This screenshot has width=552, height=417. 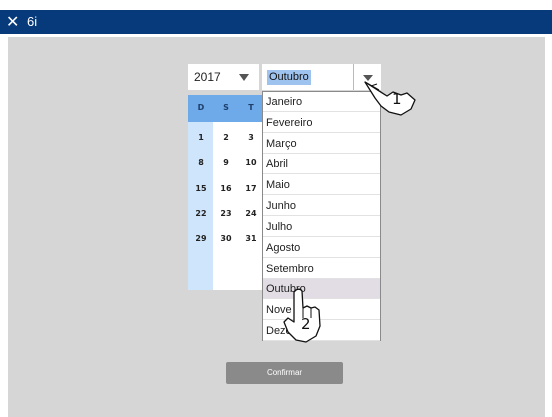 I want to click on step-number: 2, so click(x=306, y=324).